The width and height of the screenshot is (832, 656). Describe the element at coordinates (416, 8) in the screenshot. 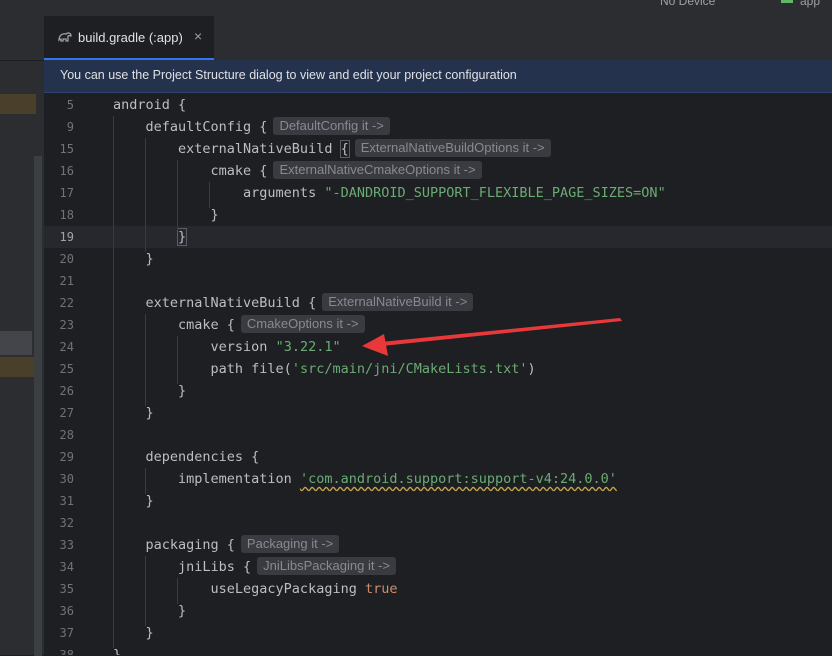

I see `top-toolbar: No Device app` at that location.